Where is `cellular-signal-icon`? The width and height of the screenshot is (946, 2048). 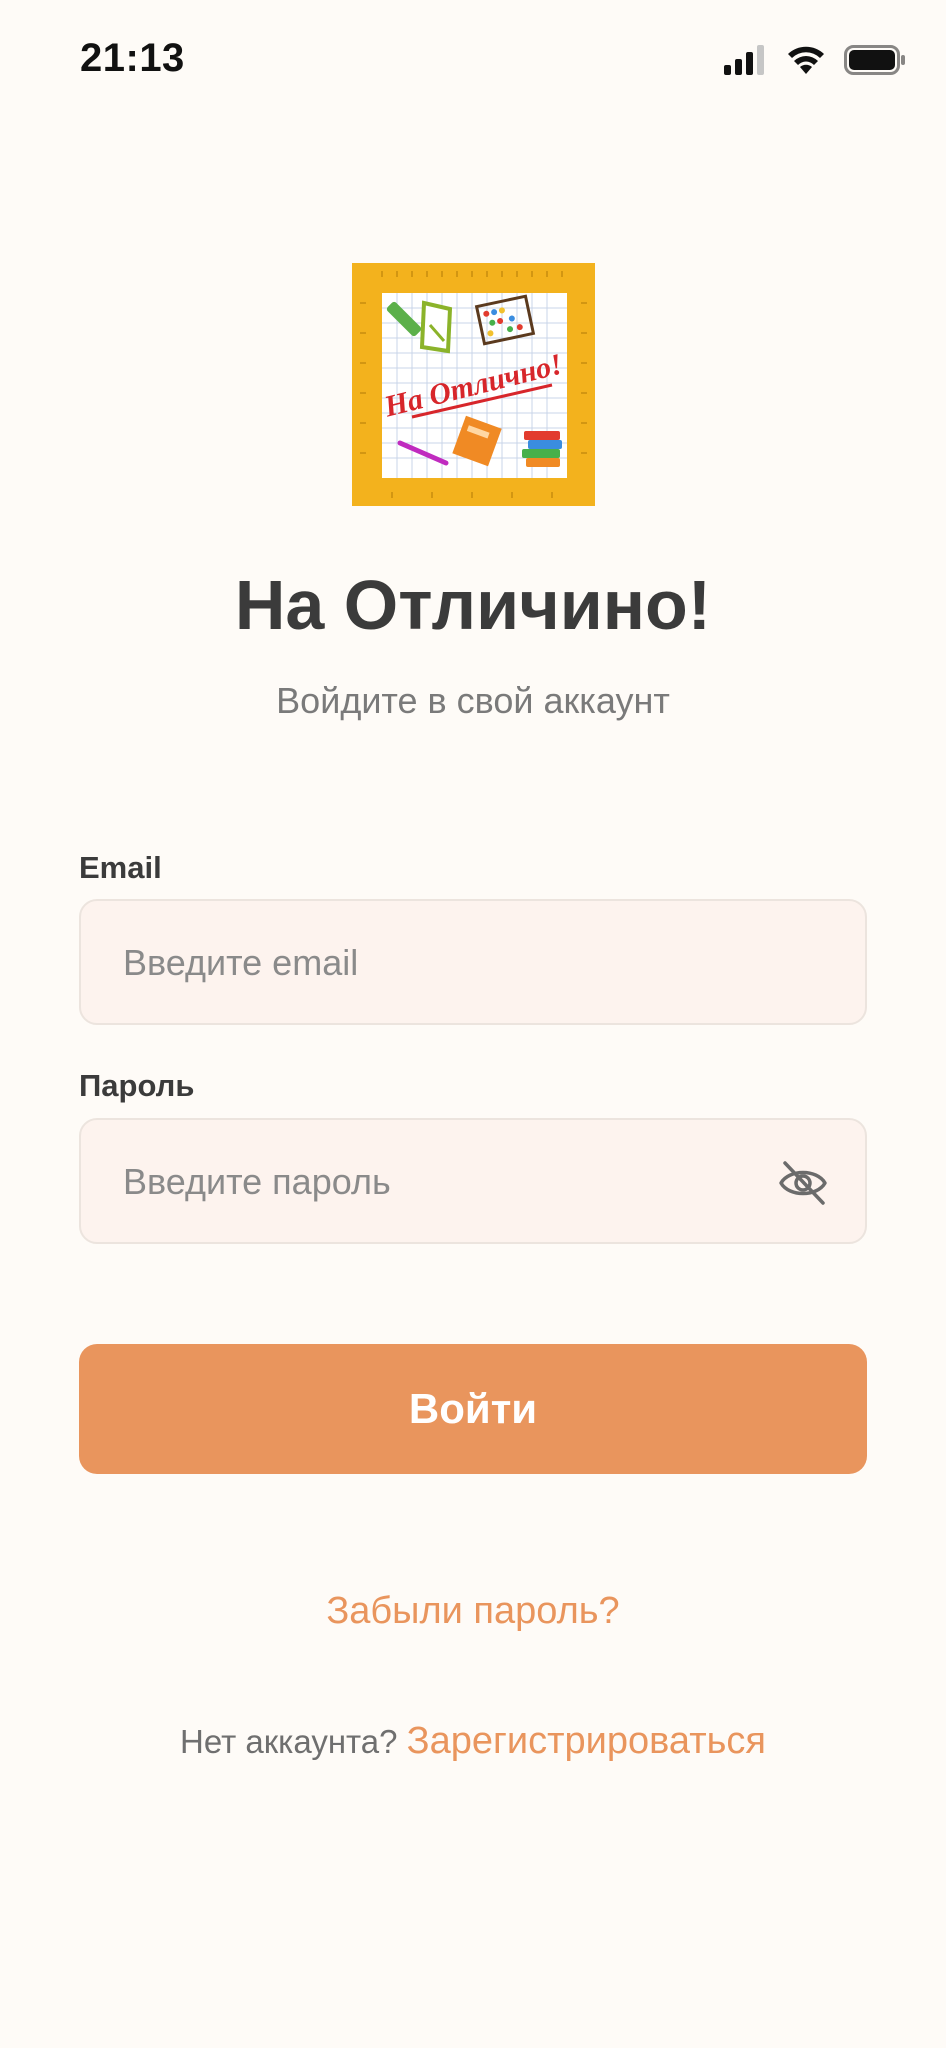 cellular-signal-icon is located at coordinates (744, 60).